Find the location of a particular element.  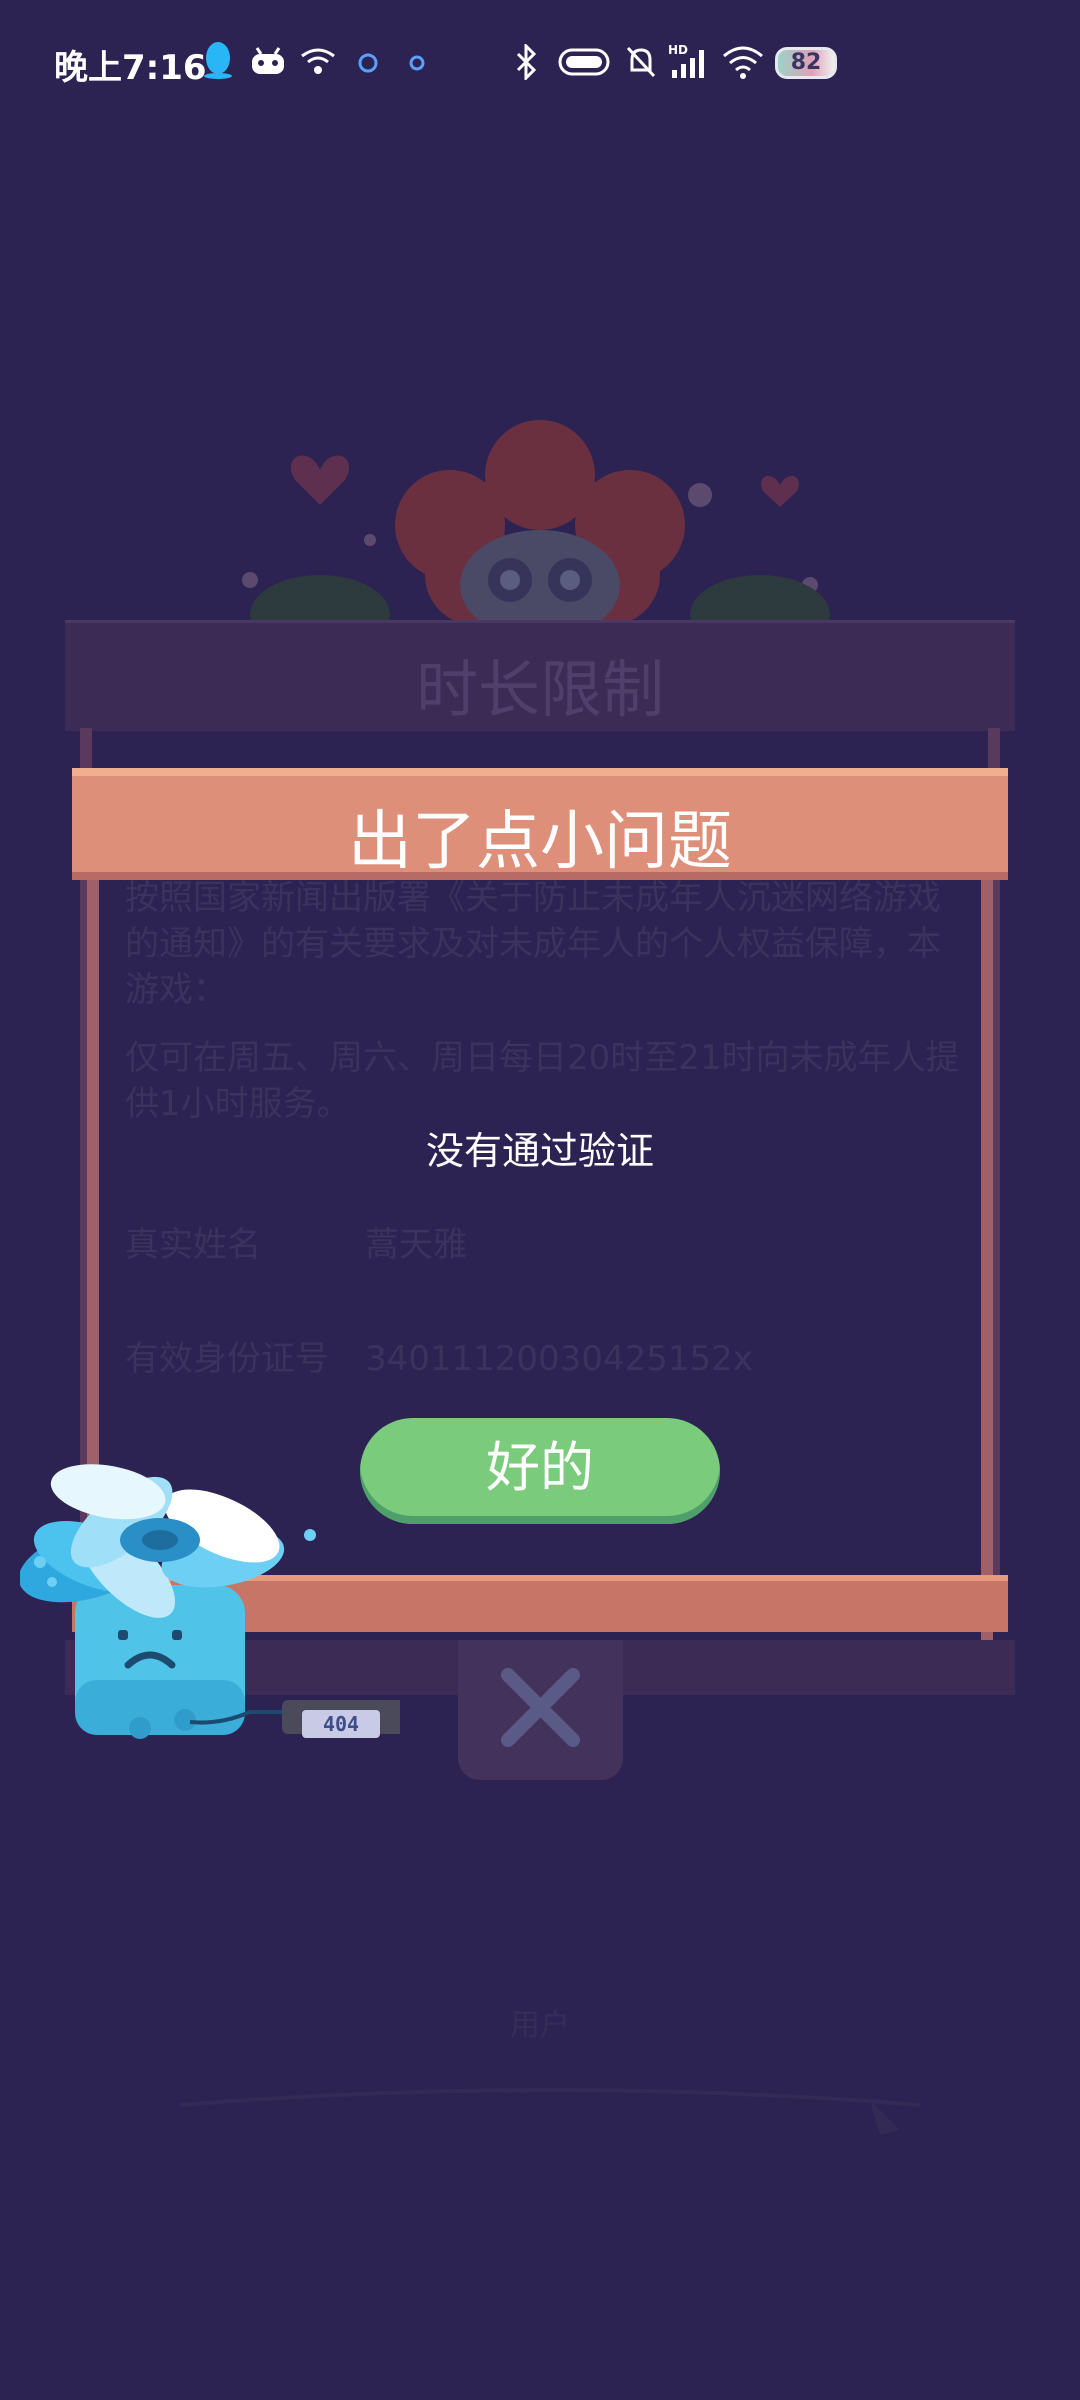

bg-banner: 时长限制 is located at coordinates (540, 675).